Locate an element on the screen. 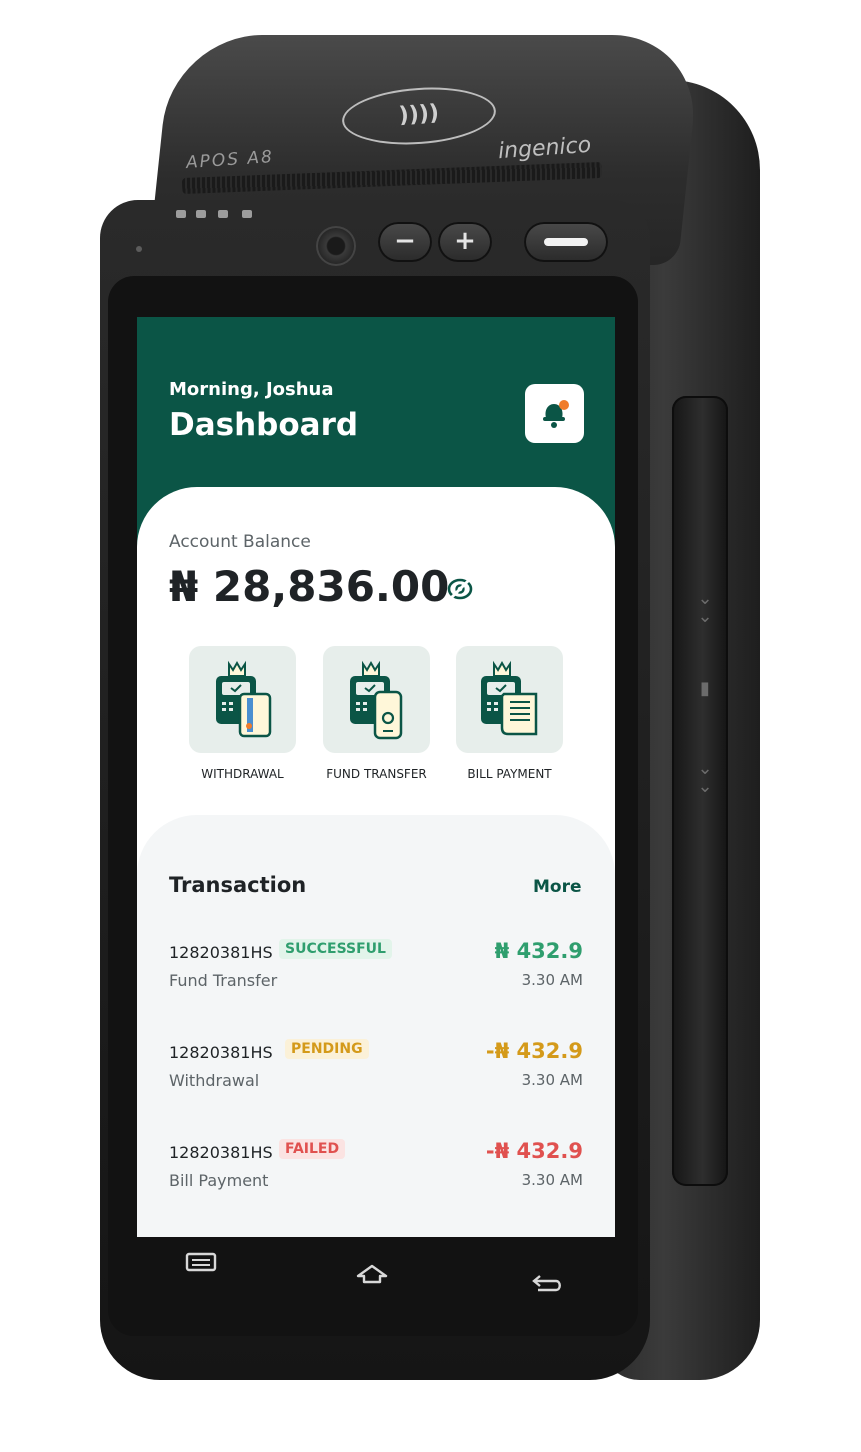 This screenshot has height=1452, width=861. transaction-type: Bill Payment is located at coordinates (219, 1180).